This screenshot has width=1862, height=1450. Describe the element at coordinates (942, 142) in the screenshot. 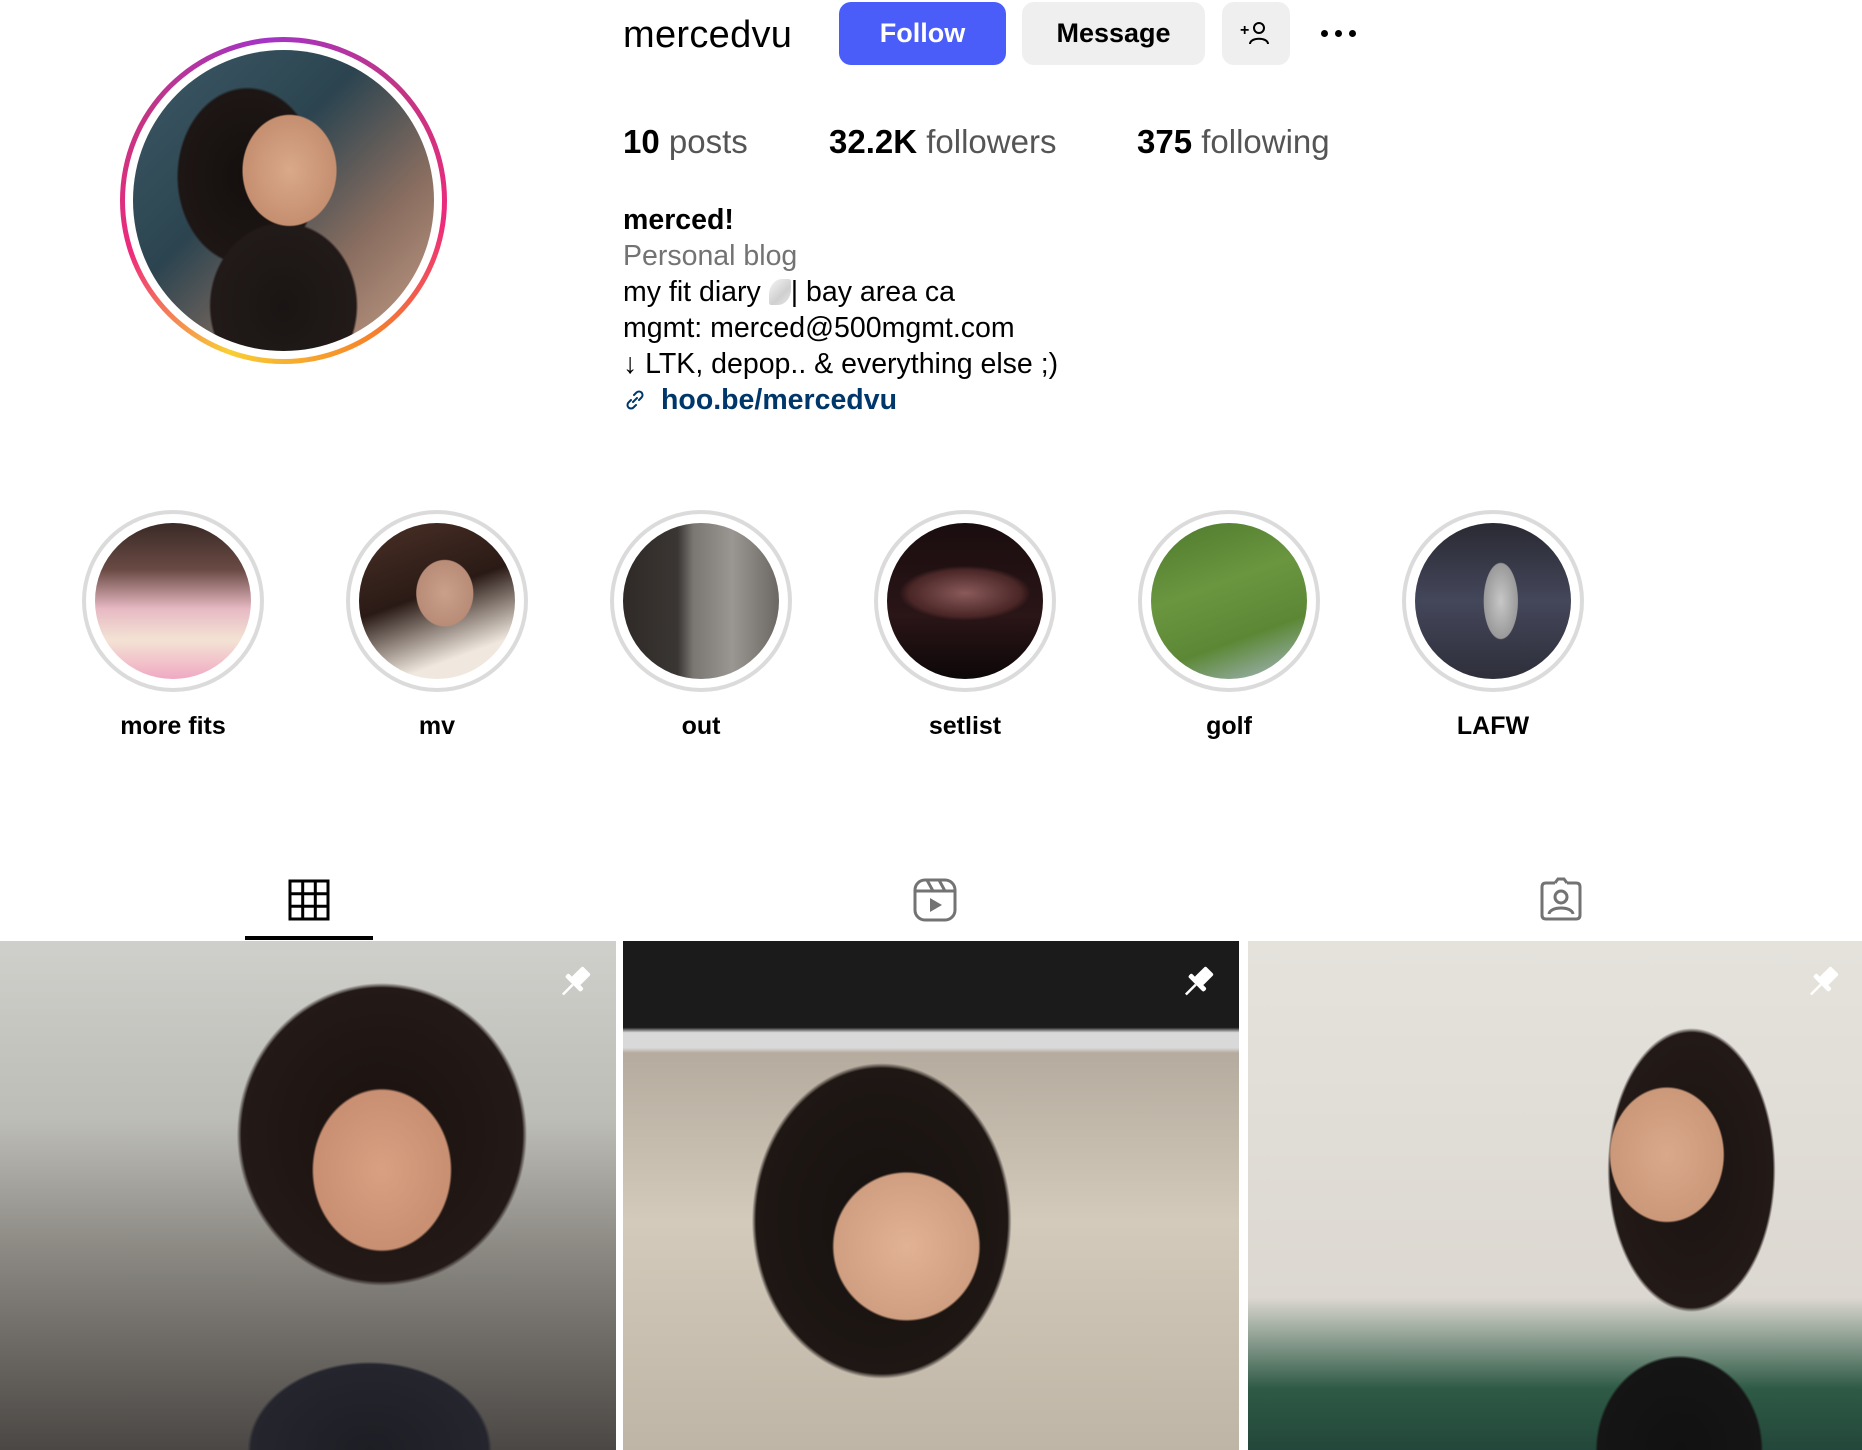

I see `followers-stat: 32.2K followers` at that location.